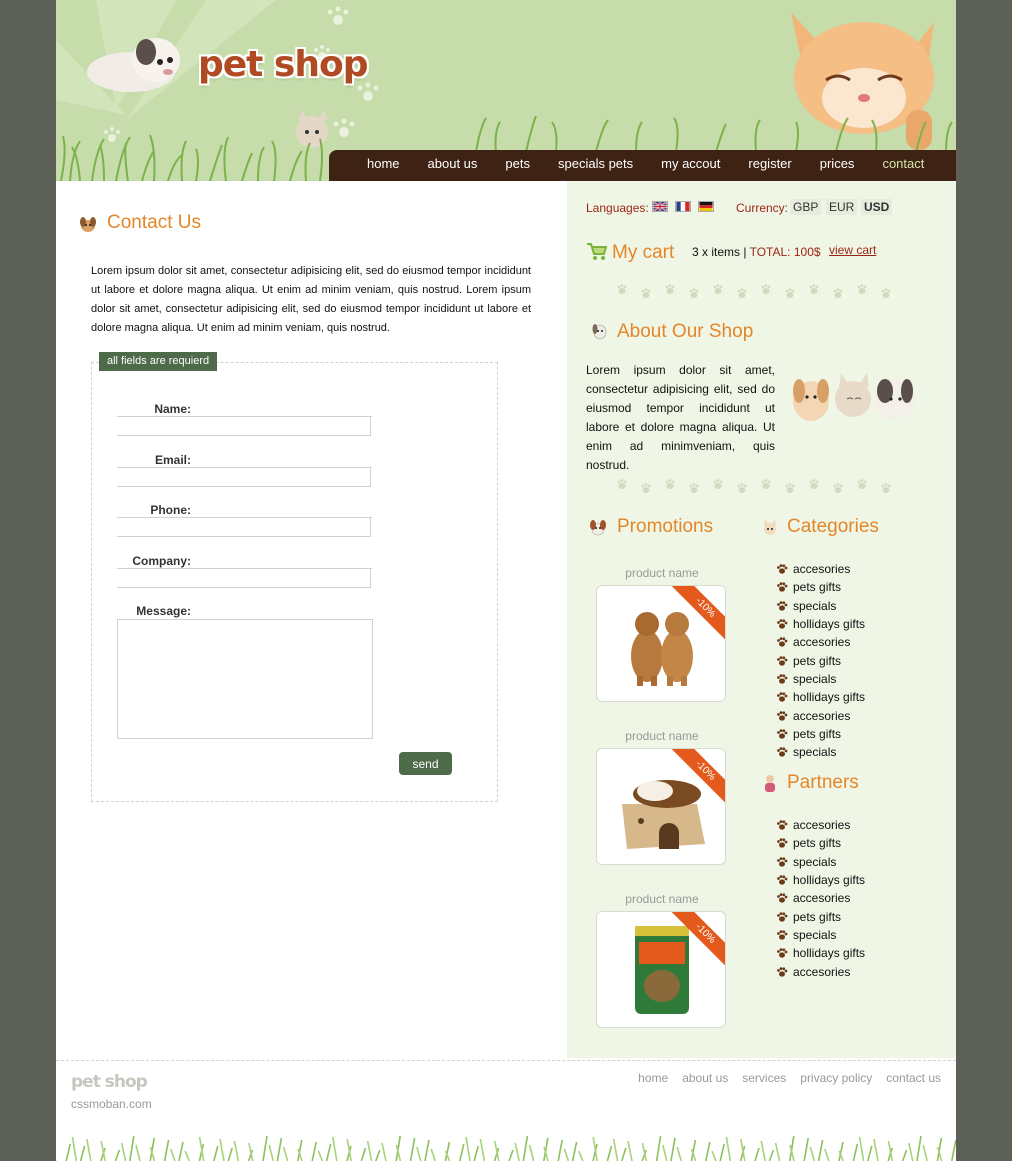  I want to click on site-logo: pet shop, so click(283, 64).